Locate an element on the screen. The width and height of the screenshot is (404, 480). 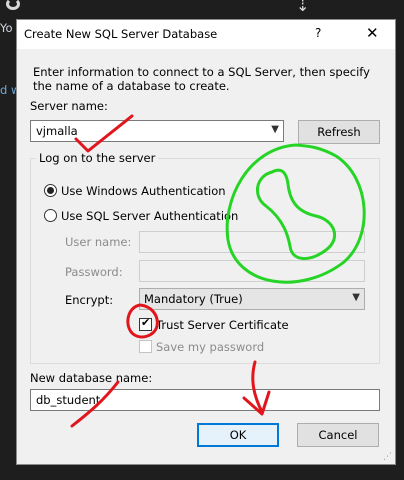
red-circle-annotation is located at coordinates (142, 321).